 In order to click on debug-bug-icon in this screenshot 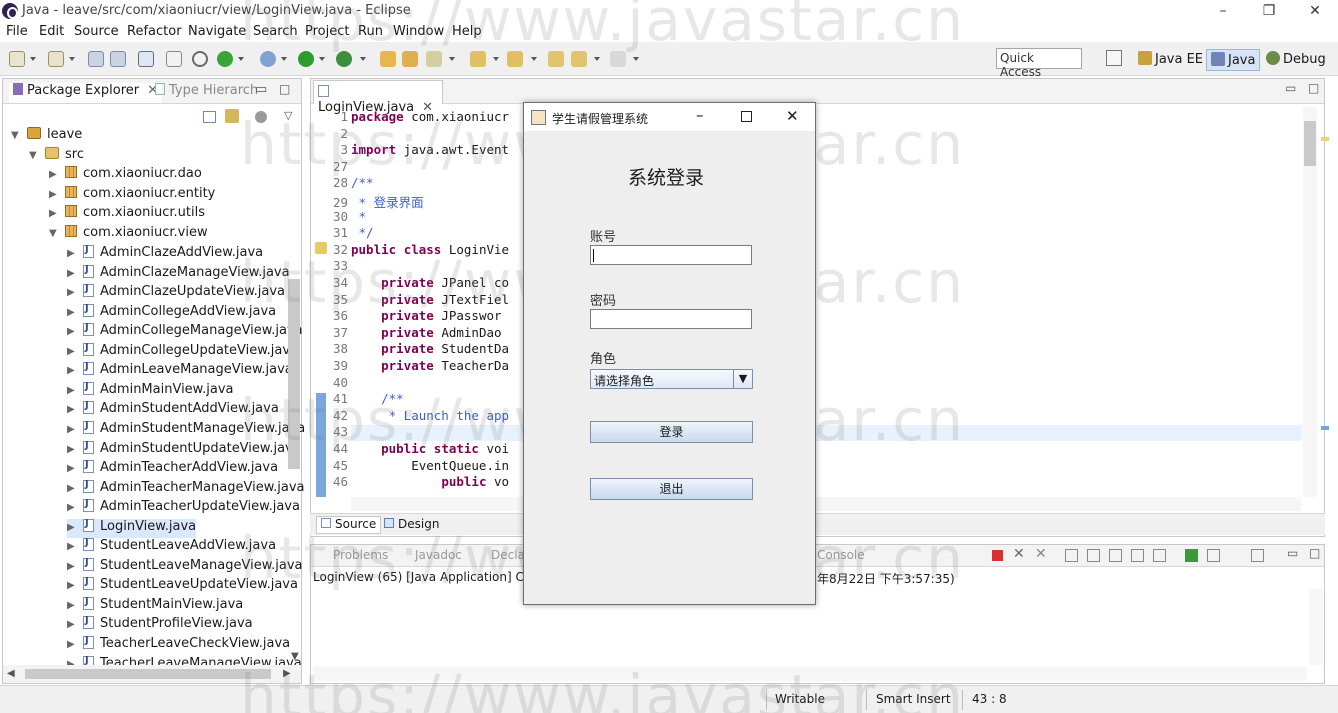, I will do `click(268, 59)`.